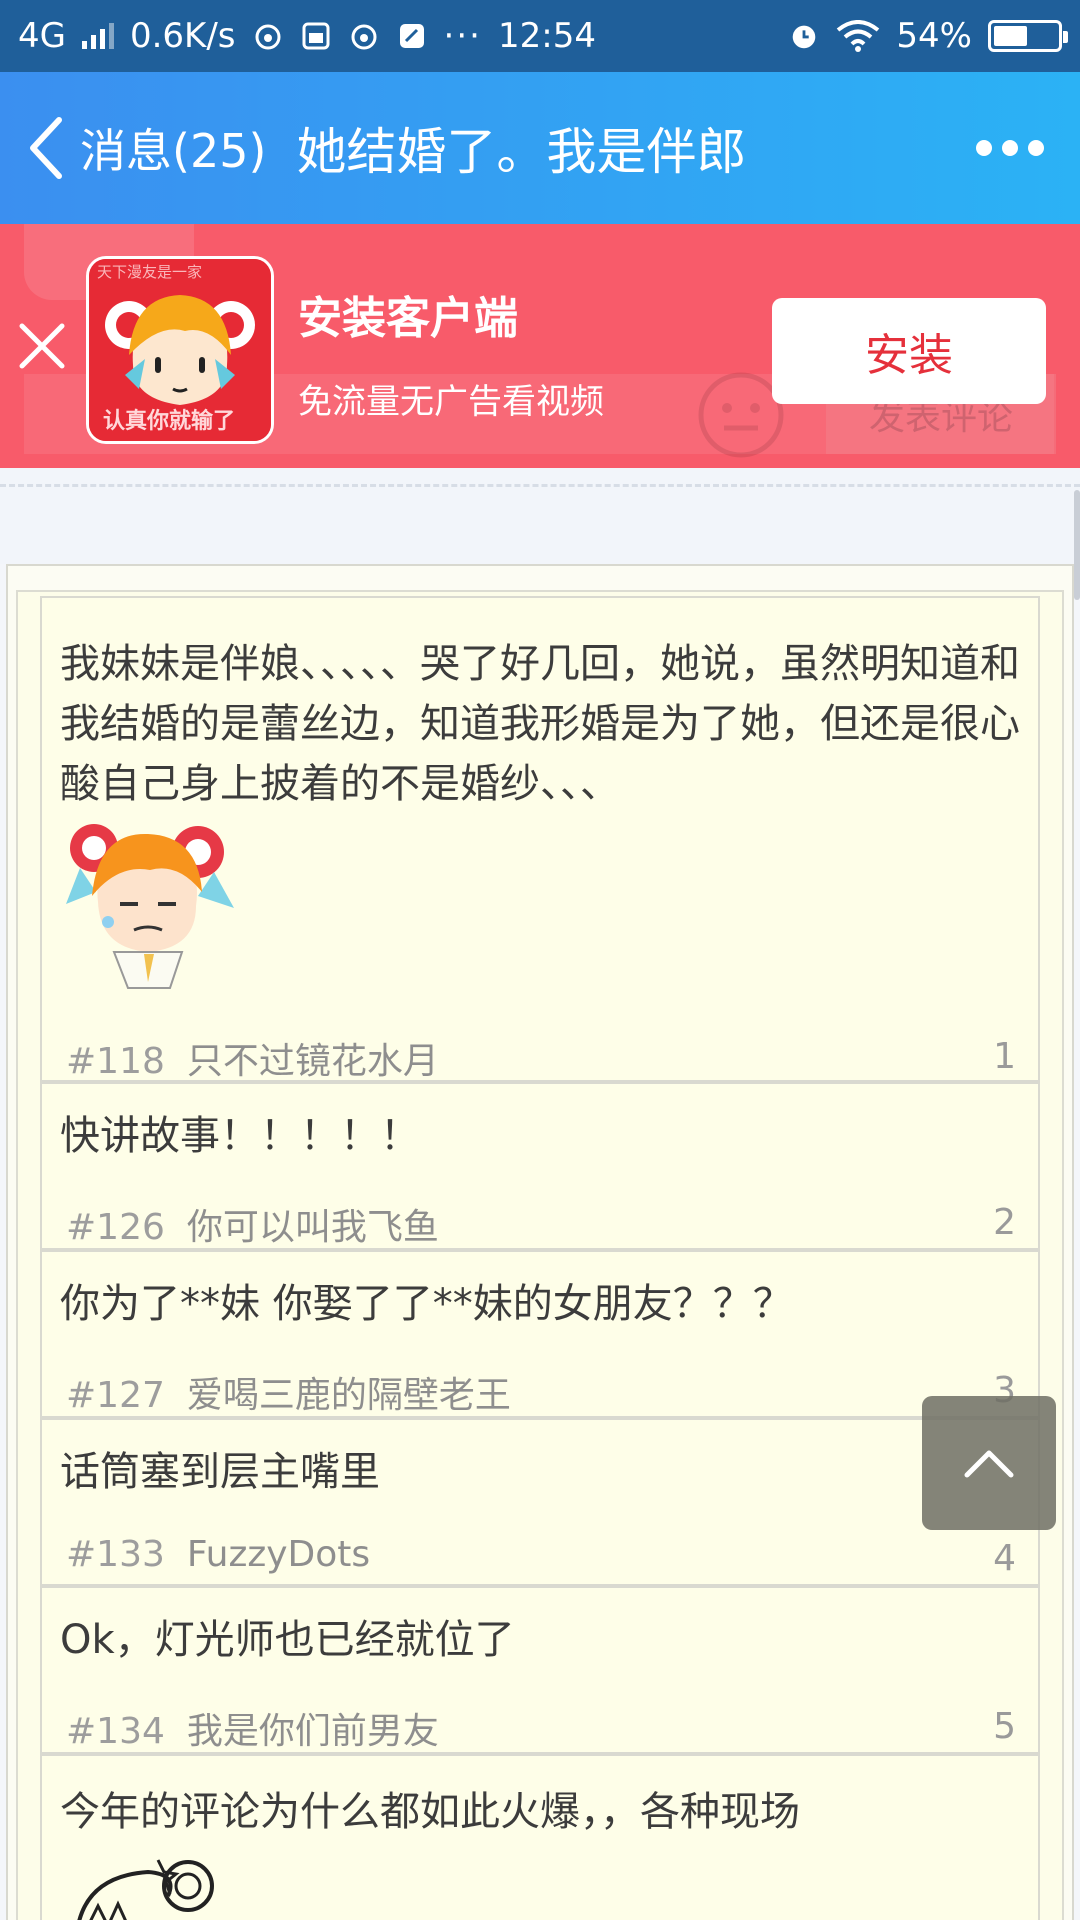  What do you see at coordinates (180, 350) in the screenshot?
I see `app-logo: 天下漫友是一家 认真你就输了` at bounding box center [180, 350].